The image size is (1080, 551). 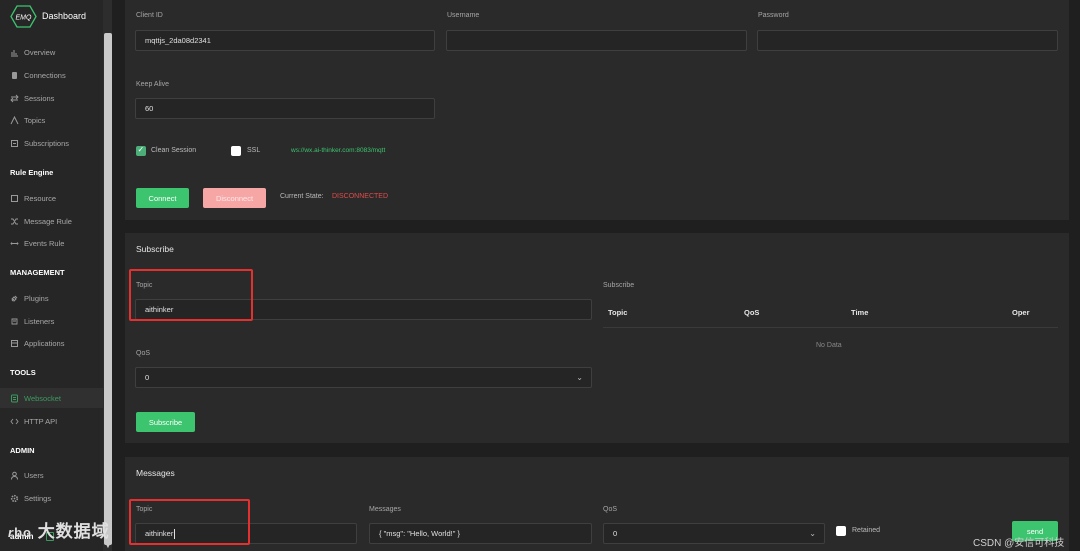 What do you see at coordinates (385, 509) in the screenshot?
I see `message-body-label: Messages` at bounding box center [385, 509].